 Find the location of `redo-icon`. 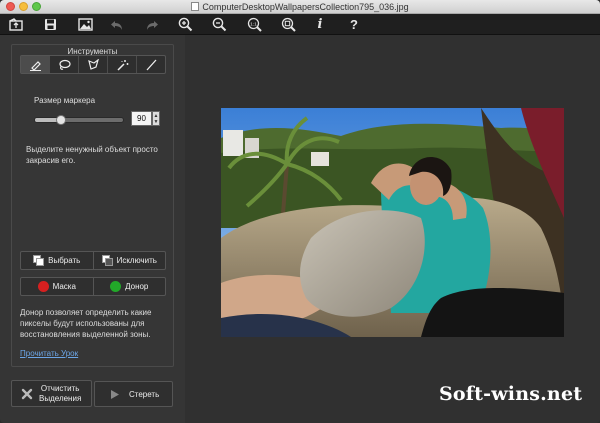

redo-icon is located at coordinates (152, 24).